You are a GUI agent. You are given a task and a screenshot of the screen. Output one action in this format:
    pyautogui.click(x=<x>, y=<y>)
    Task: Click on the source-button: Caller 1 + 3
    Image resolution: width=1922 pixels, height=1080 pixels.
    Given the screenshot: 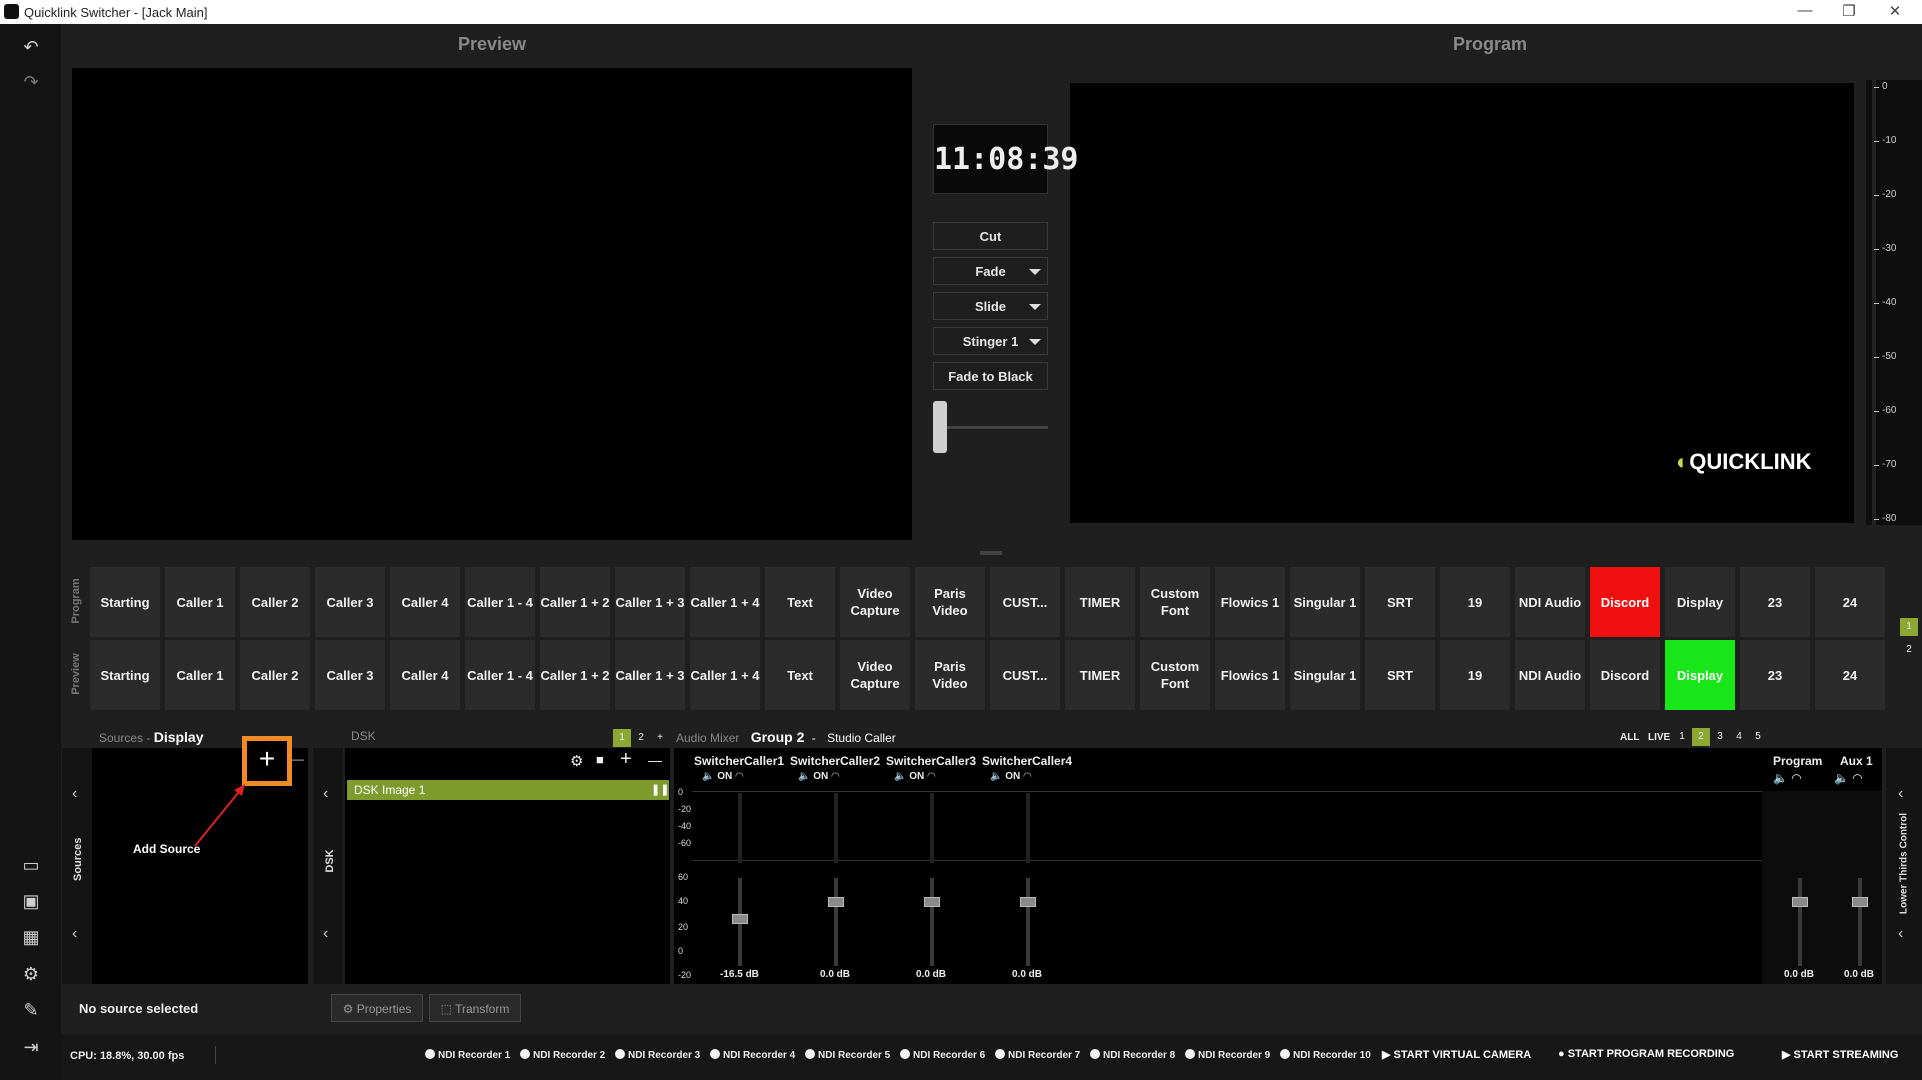 What is the action you would take?
    pyautogui.click(x=650, y=602)
    